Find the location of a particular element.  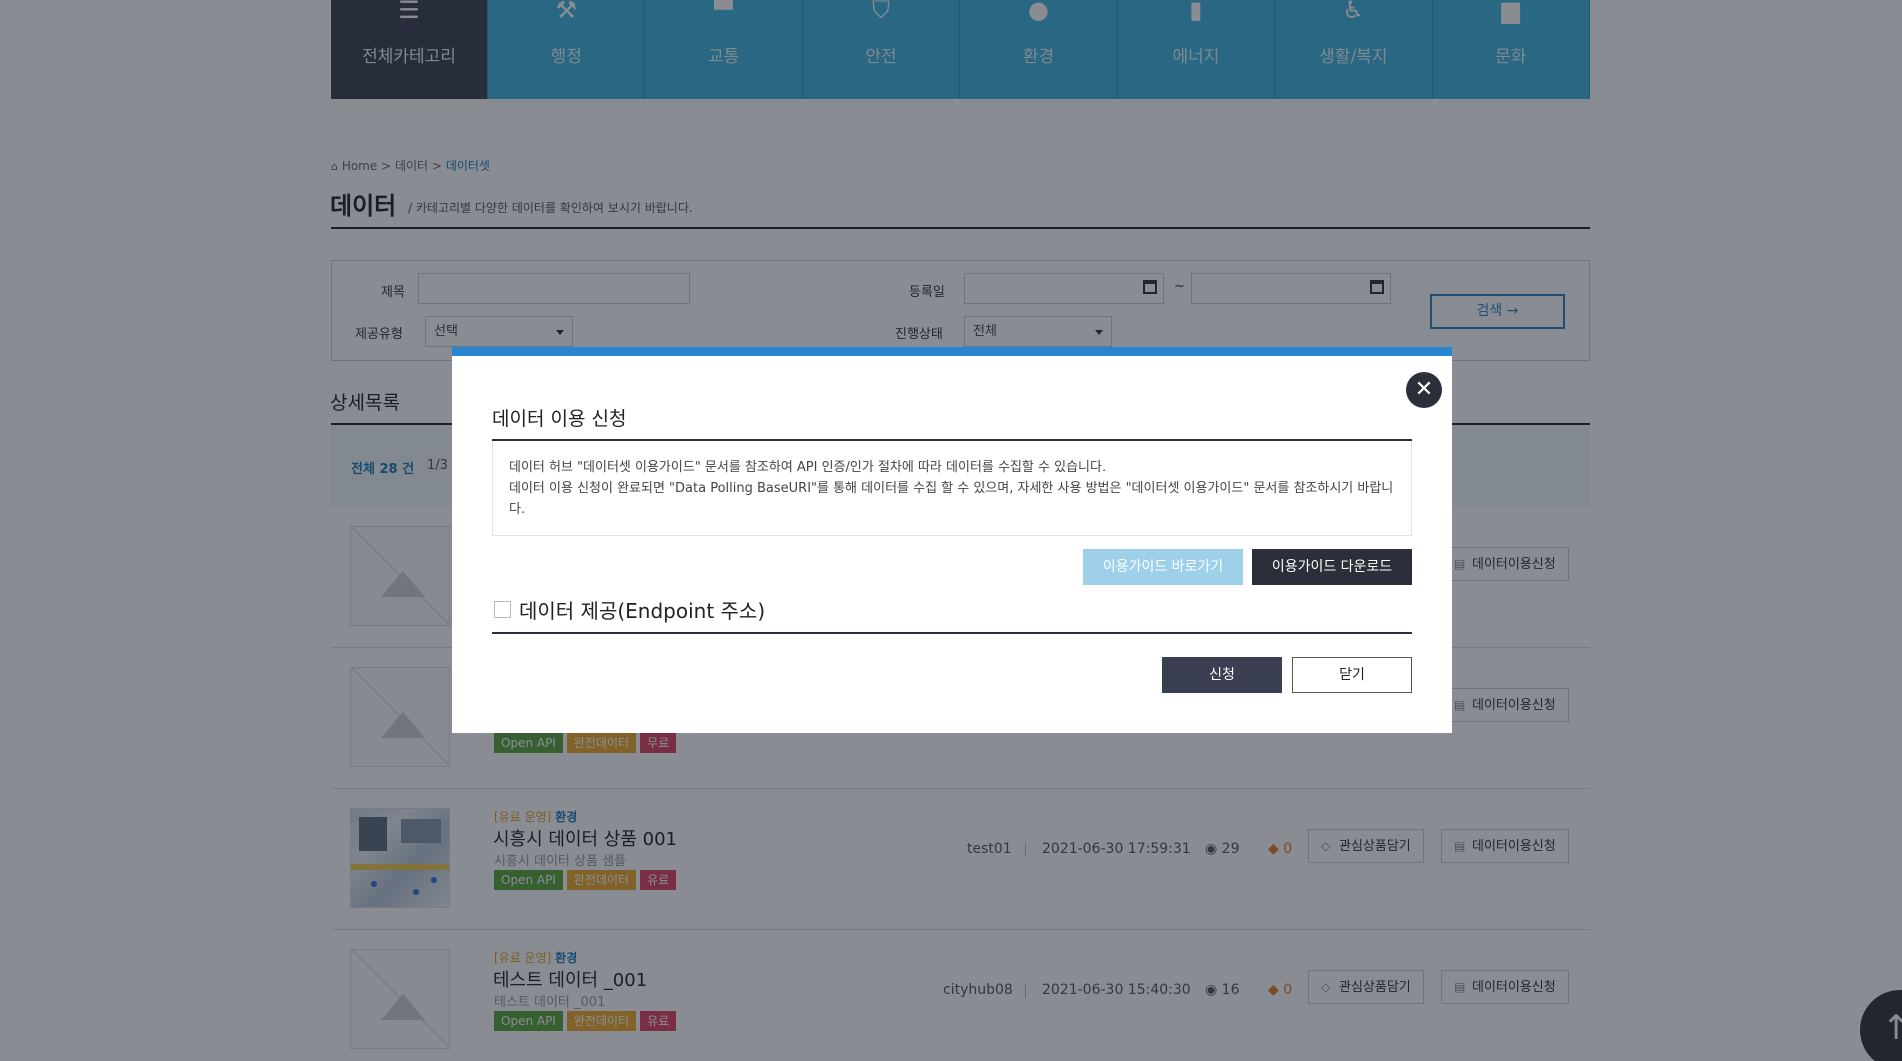

modal-divider is located at coordinates (952, 633).